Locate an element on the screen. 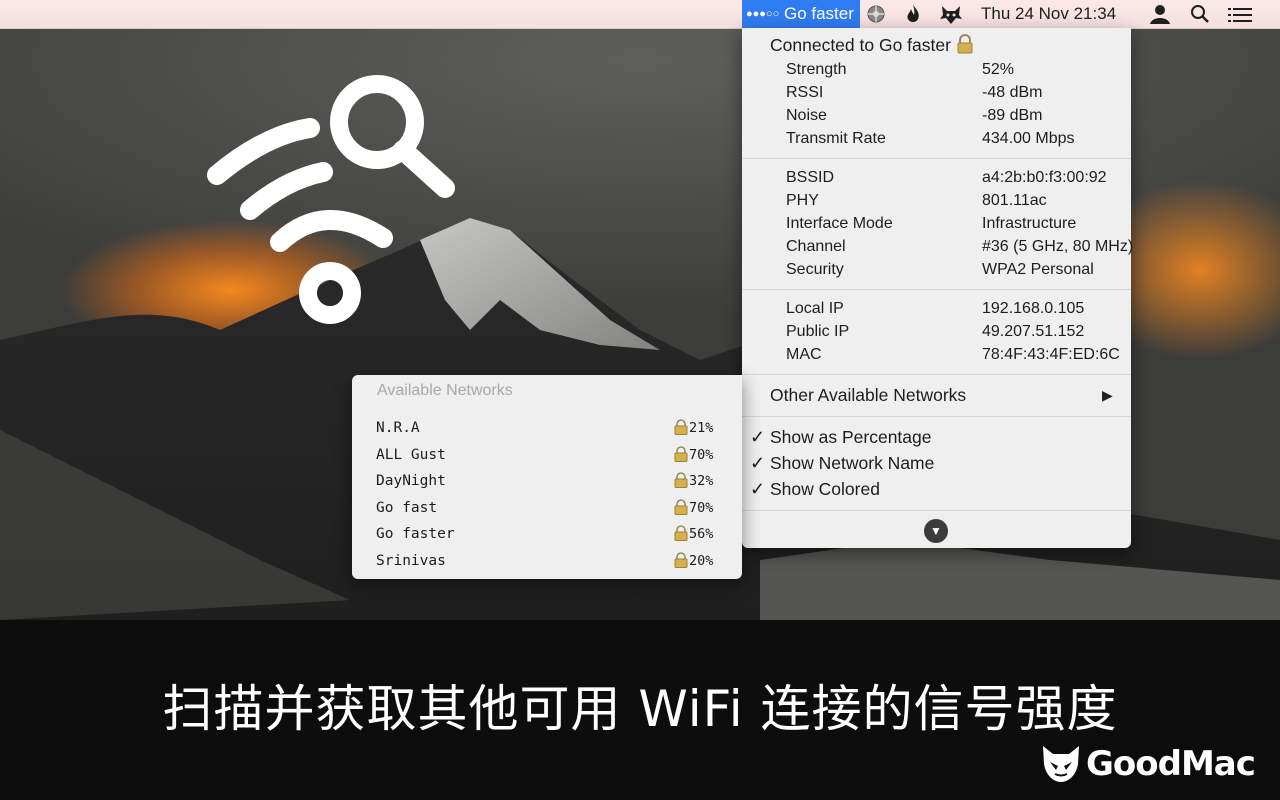 The width and height of the screenshot is (1280, 800). strength-value: 32% is located at coordinates (701, 481).